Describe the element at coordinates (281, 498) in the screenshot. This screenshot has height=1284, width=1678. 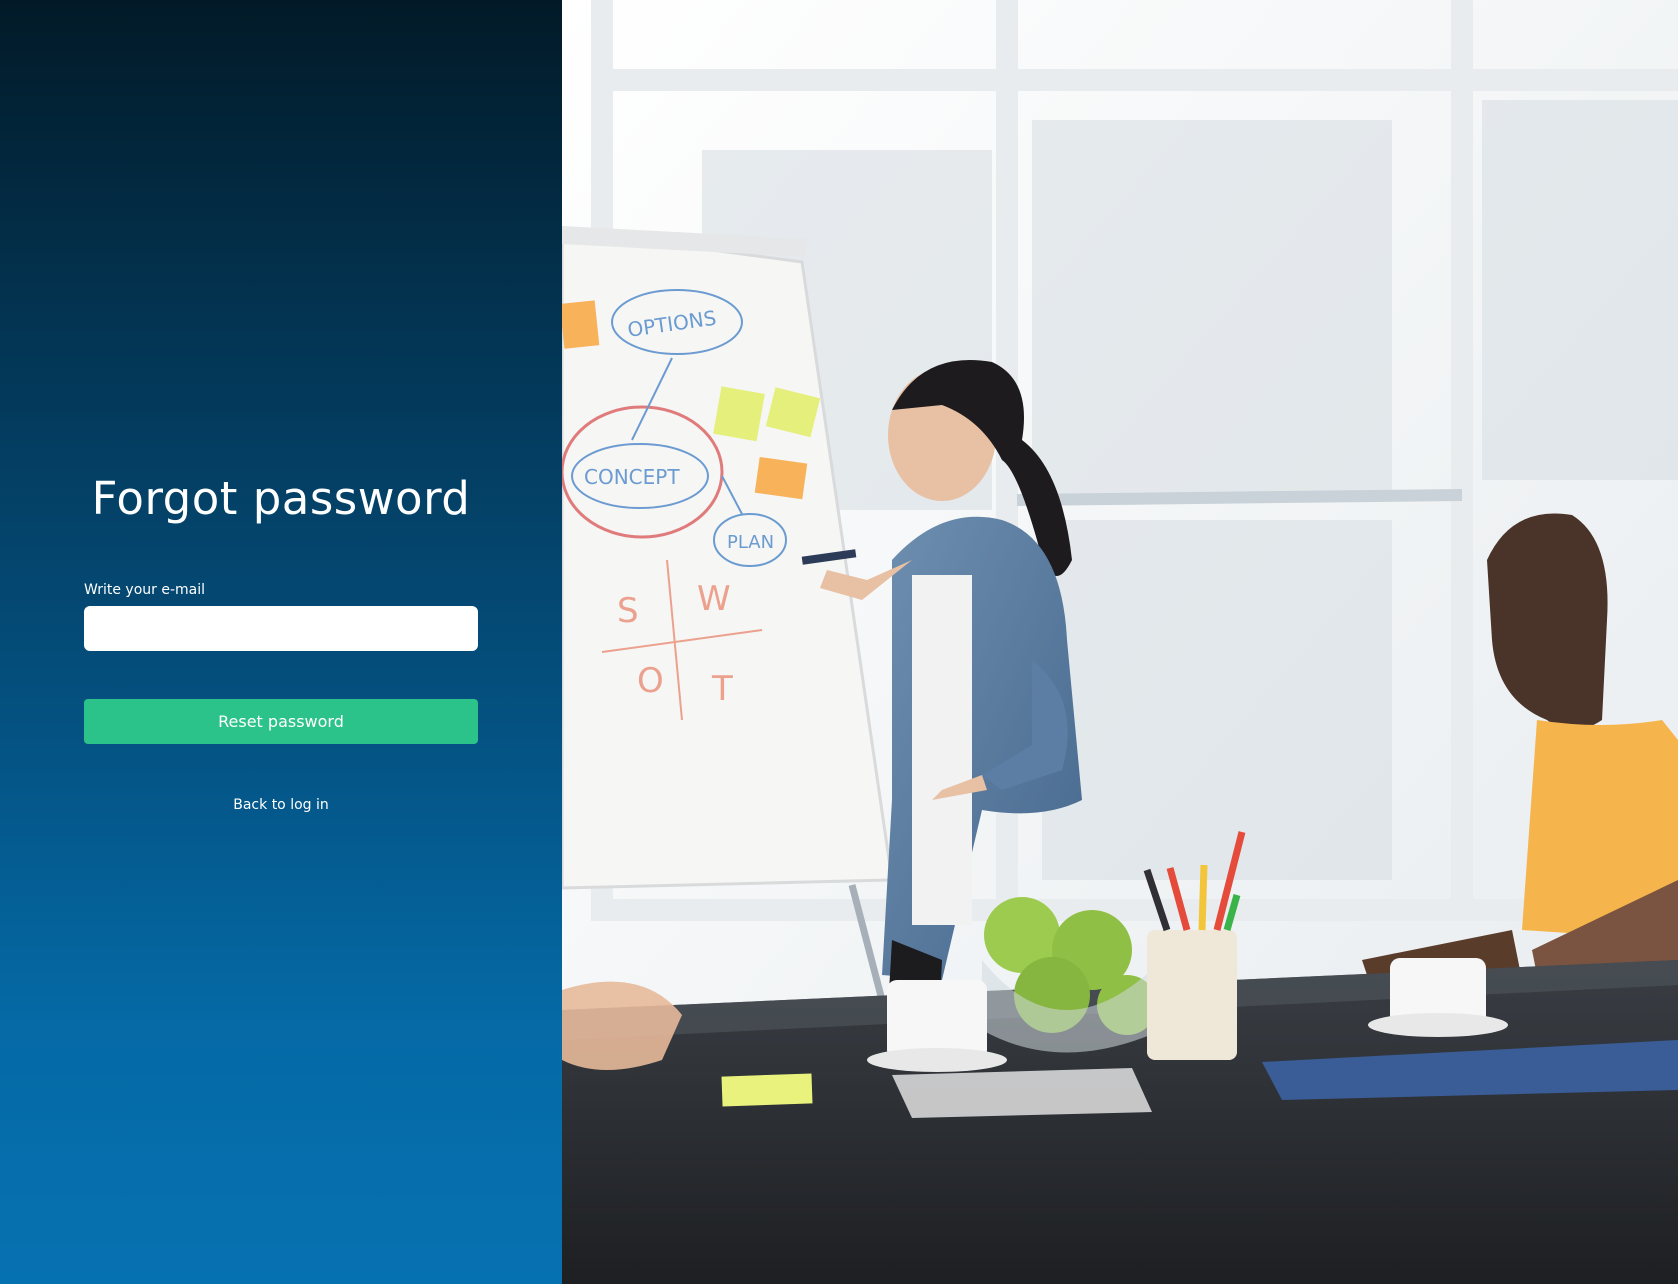
I see `page-title: Forgot password` at that location.